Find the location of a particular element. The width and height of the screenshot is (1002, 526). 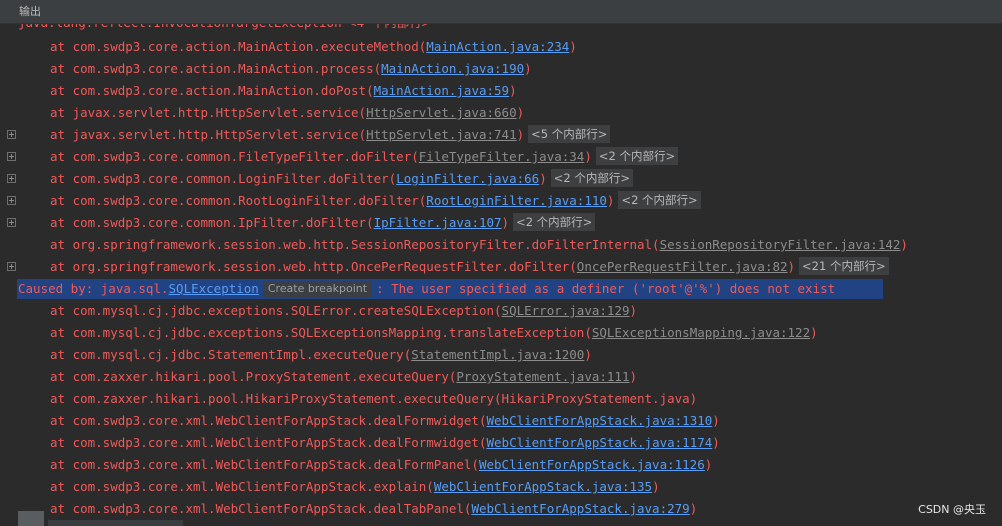

source-file-link: LoginFilter.java:66 is located at coordinates (467, 178).